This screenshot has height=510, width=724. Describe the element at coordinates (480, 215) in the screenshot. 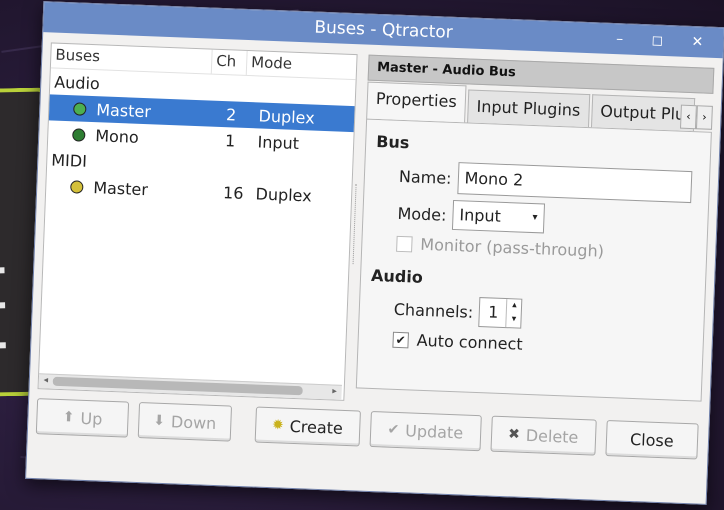

I see `mode-value: Input` at that location.